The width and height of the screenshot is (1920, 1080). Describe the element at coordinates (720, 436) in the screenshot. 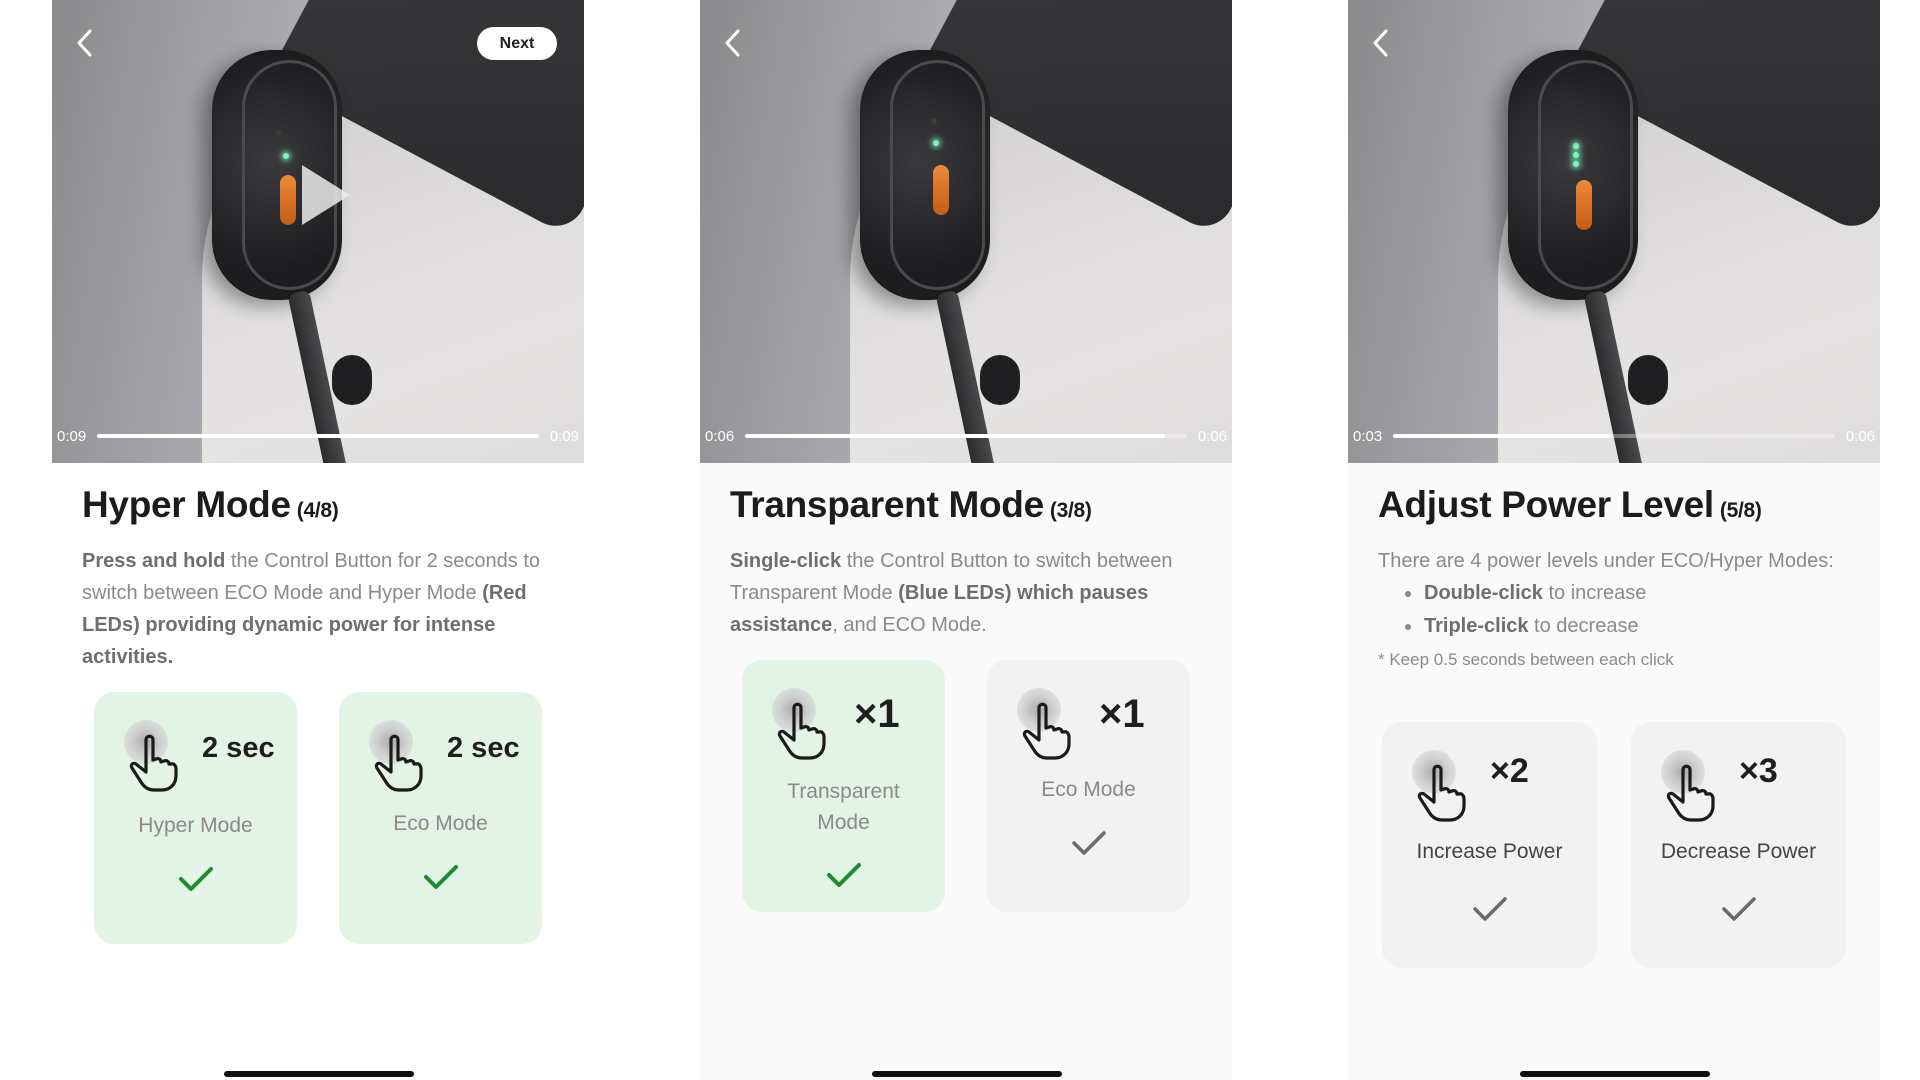

I see `video-current-time: 0:06` at that location.